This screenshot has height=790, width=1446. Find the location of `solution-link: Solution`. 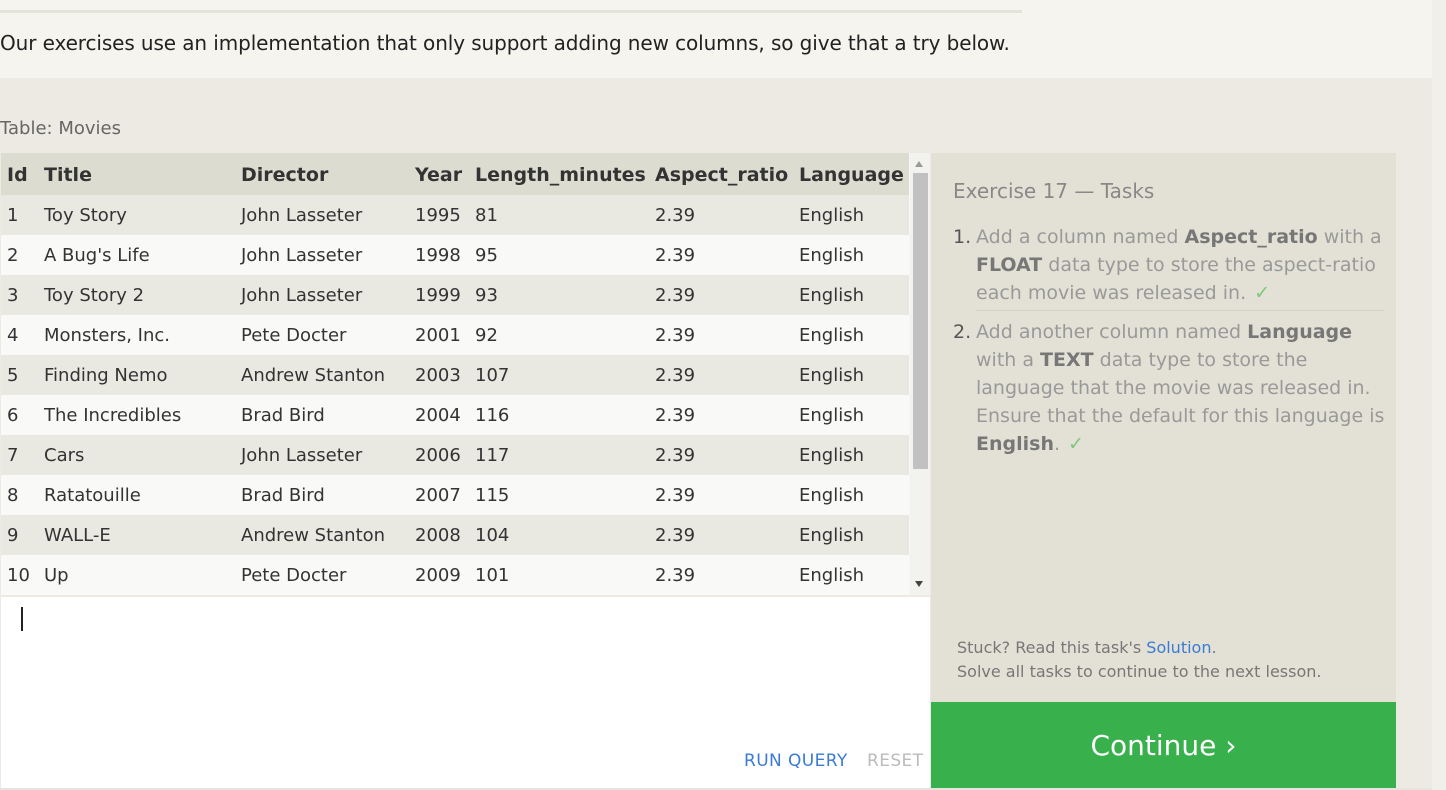

solution-link: Solution is located at coordinates (1178, 647).